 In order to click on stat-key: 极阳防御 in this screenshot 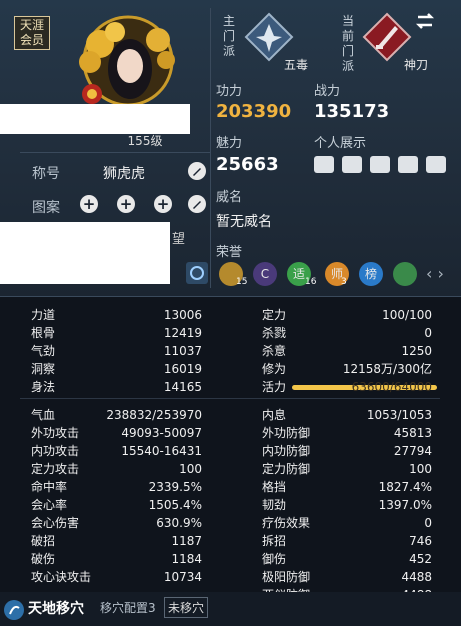, I will do `click(286, 577)`.